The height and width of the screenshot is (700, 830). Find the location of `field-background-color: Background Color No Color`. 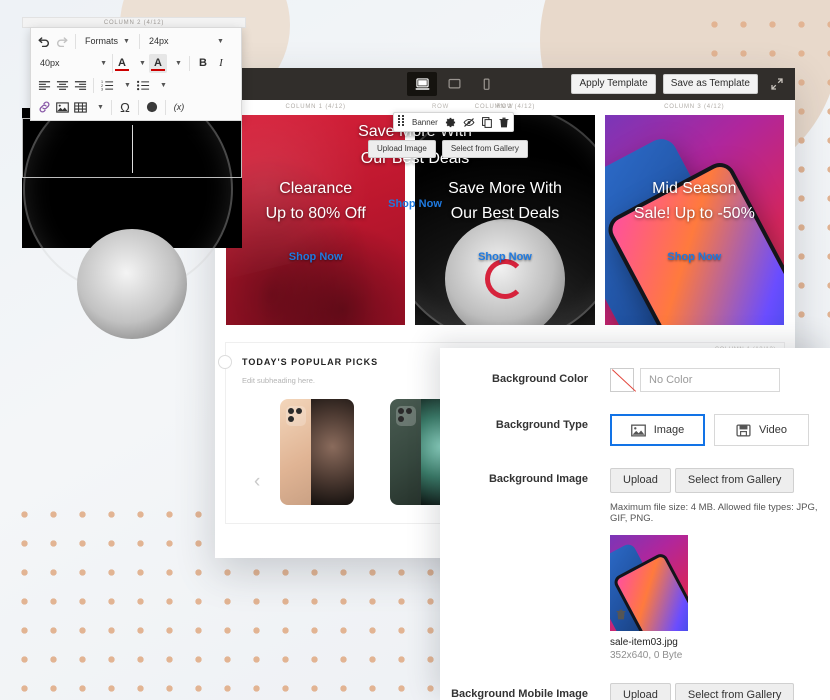

field-background-color: Background Color No Color is located at coordinates (635, 380).